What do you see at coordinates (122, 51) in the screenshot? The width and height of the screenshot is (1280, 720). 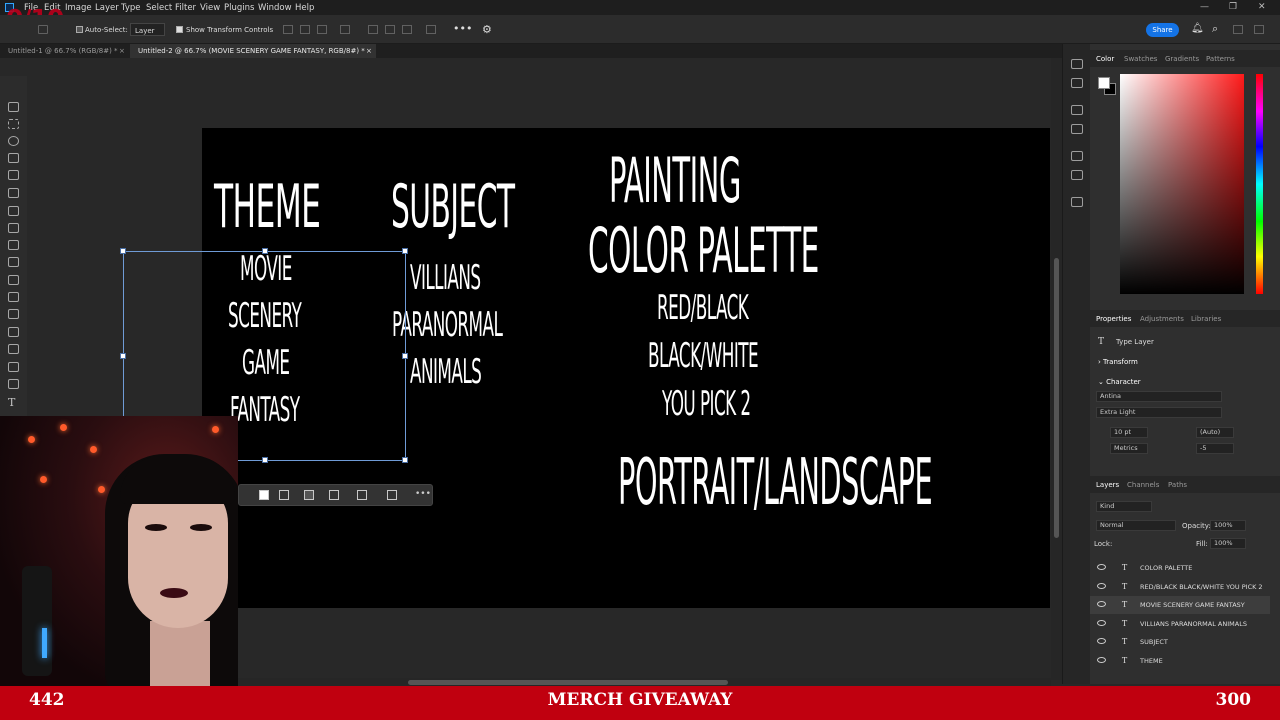 I see `tab-close-icon: ×` at bounding box center [122, 51].